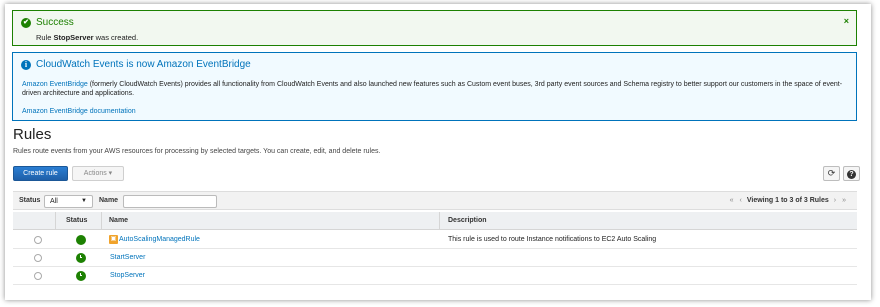 The height and width of the screenshot is (307, 880). I want to click on success-message: Rule StopServer was created., so click(87, 37).